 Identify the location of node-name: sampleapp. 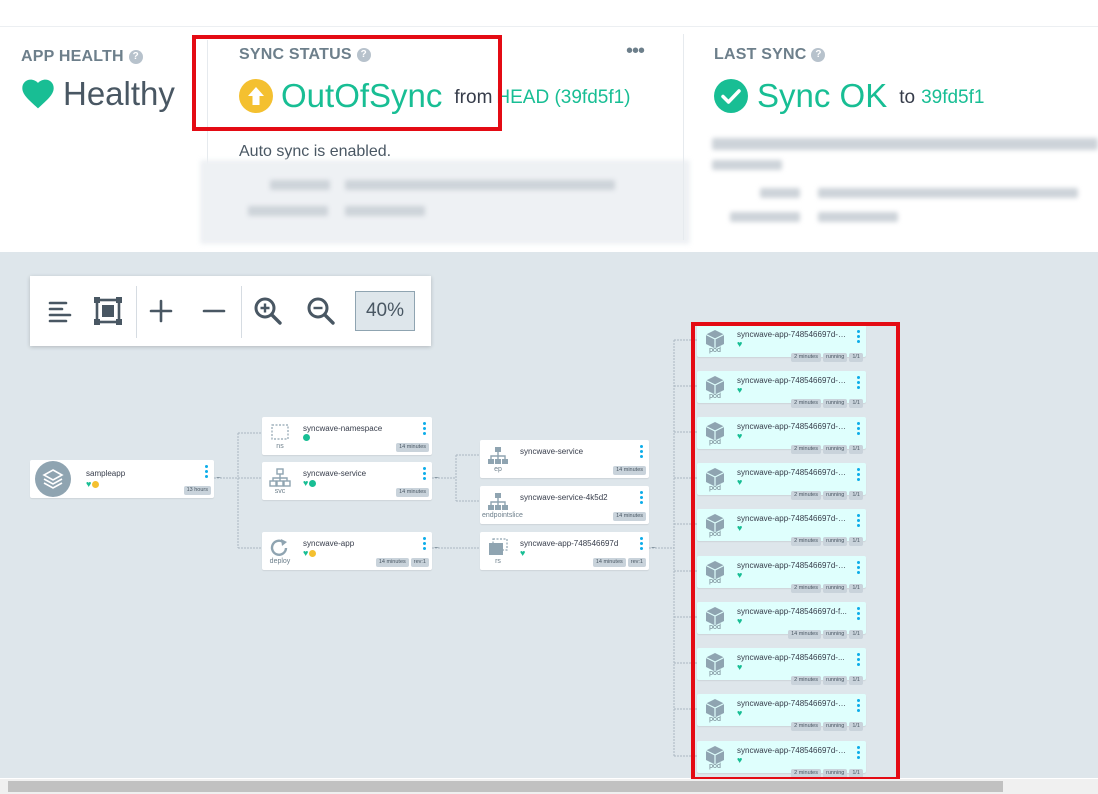
(106, 473).